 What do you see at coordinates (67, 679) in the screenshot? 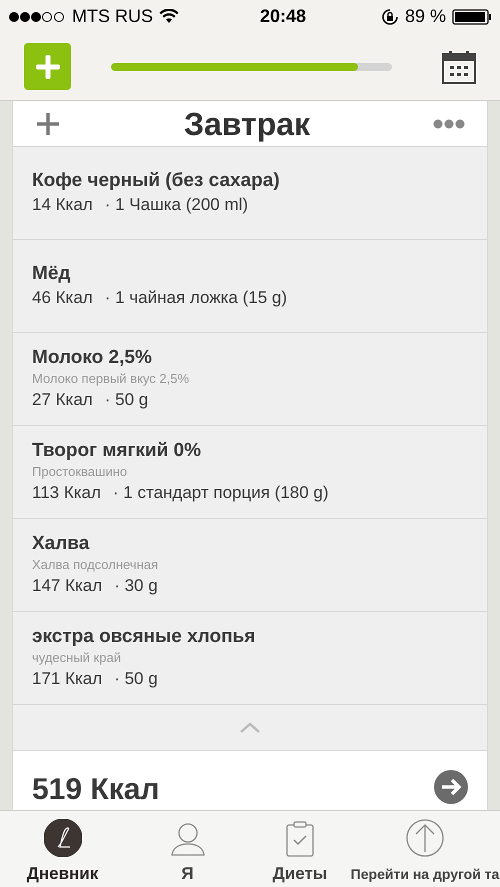
I see `food-calories: 171 Ккал` at bounding box center [67, 679].